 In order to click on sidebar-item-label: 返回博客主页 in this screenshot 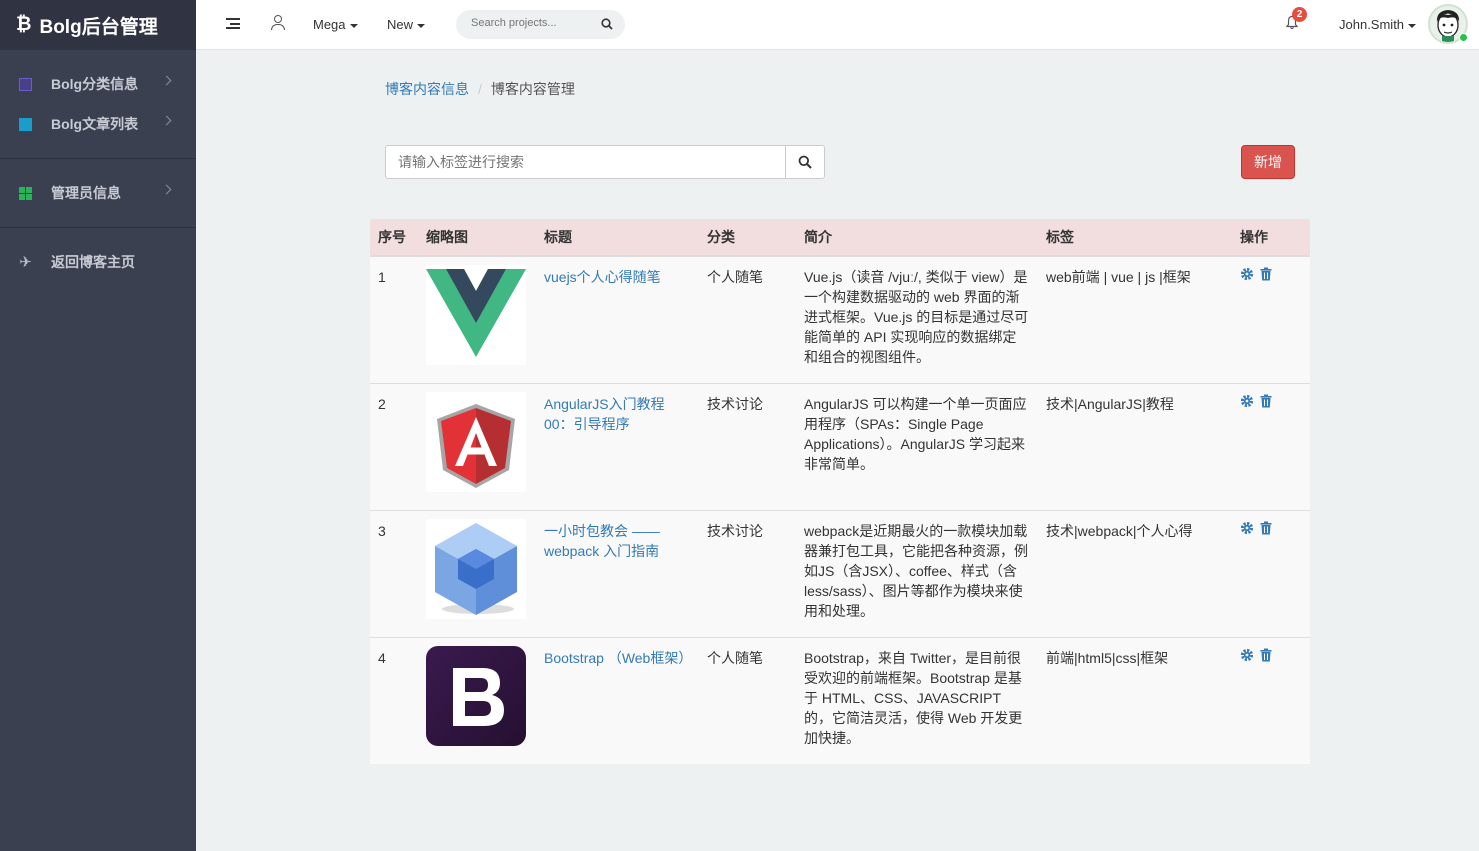, I will do `click(93, 262)`.